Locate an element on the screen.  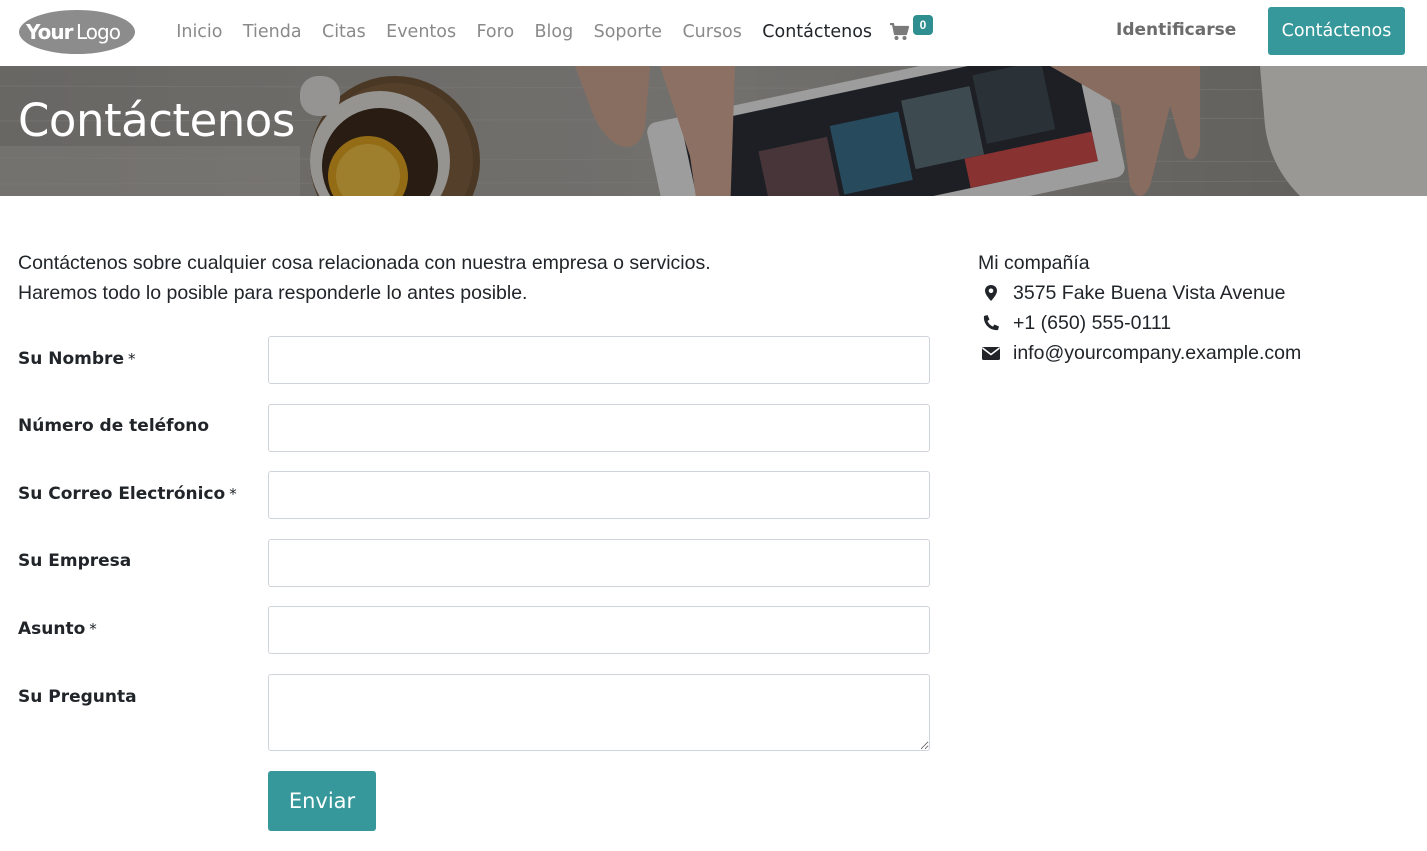
form-row-email: Su Correo Electrónico * is located at coordinates (474, 495).